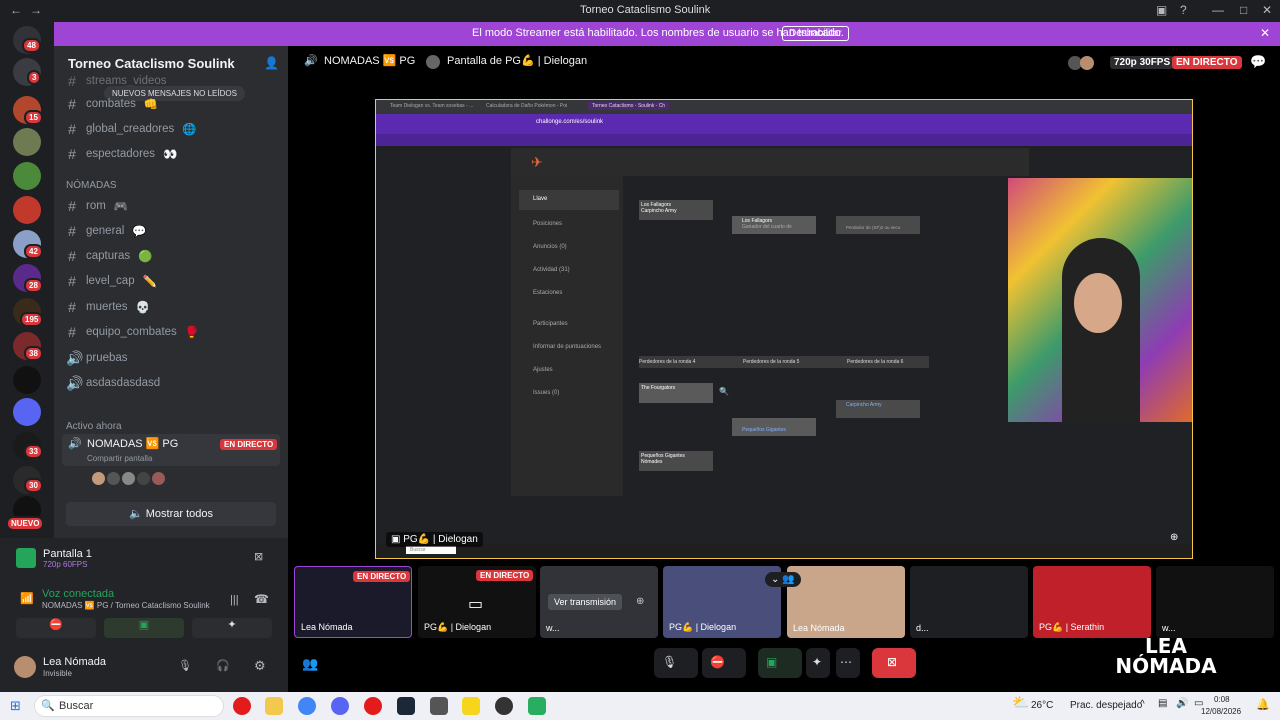  What do you see at coordinates (260, 666) in the screenshot?
I see `settings-icon: ⚙` at bounding box center [260, 666].